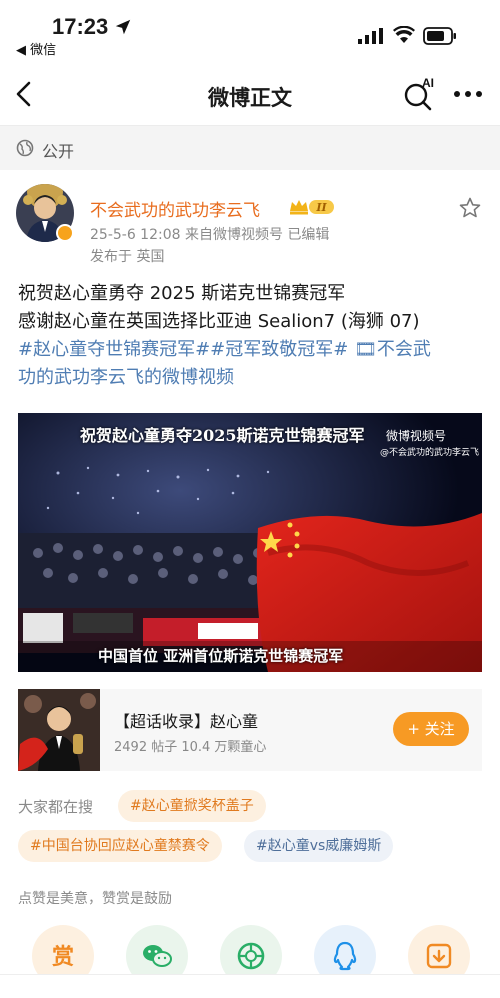 This screenshot has width=500, height=998. Describe the element at coordinates (439, 956) in the screenshot. I see `save-icon` at that location.